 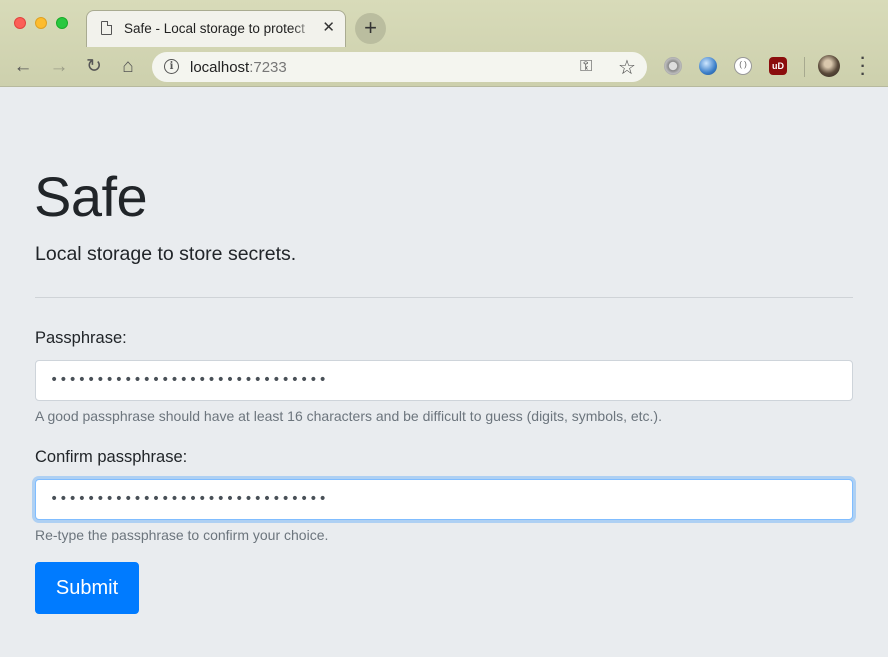 What do you see at coordinates (743, 66) in the screenshot?
I see `circle-extension-icon: ( )` at bounding box center [743, 66].